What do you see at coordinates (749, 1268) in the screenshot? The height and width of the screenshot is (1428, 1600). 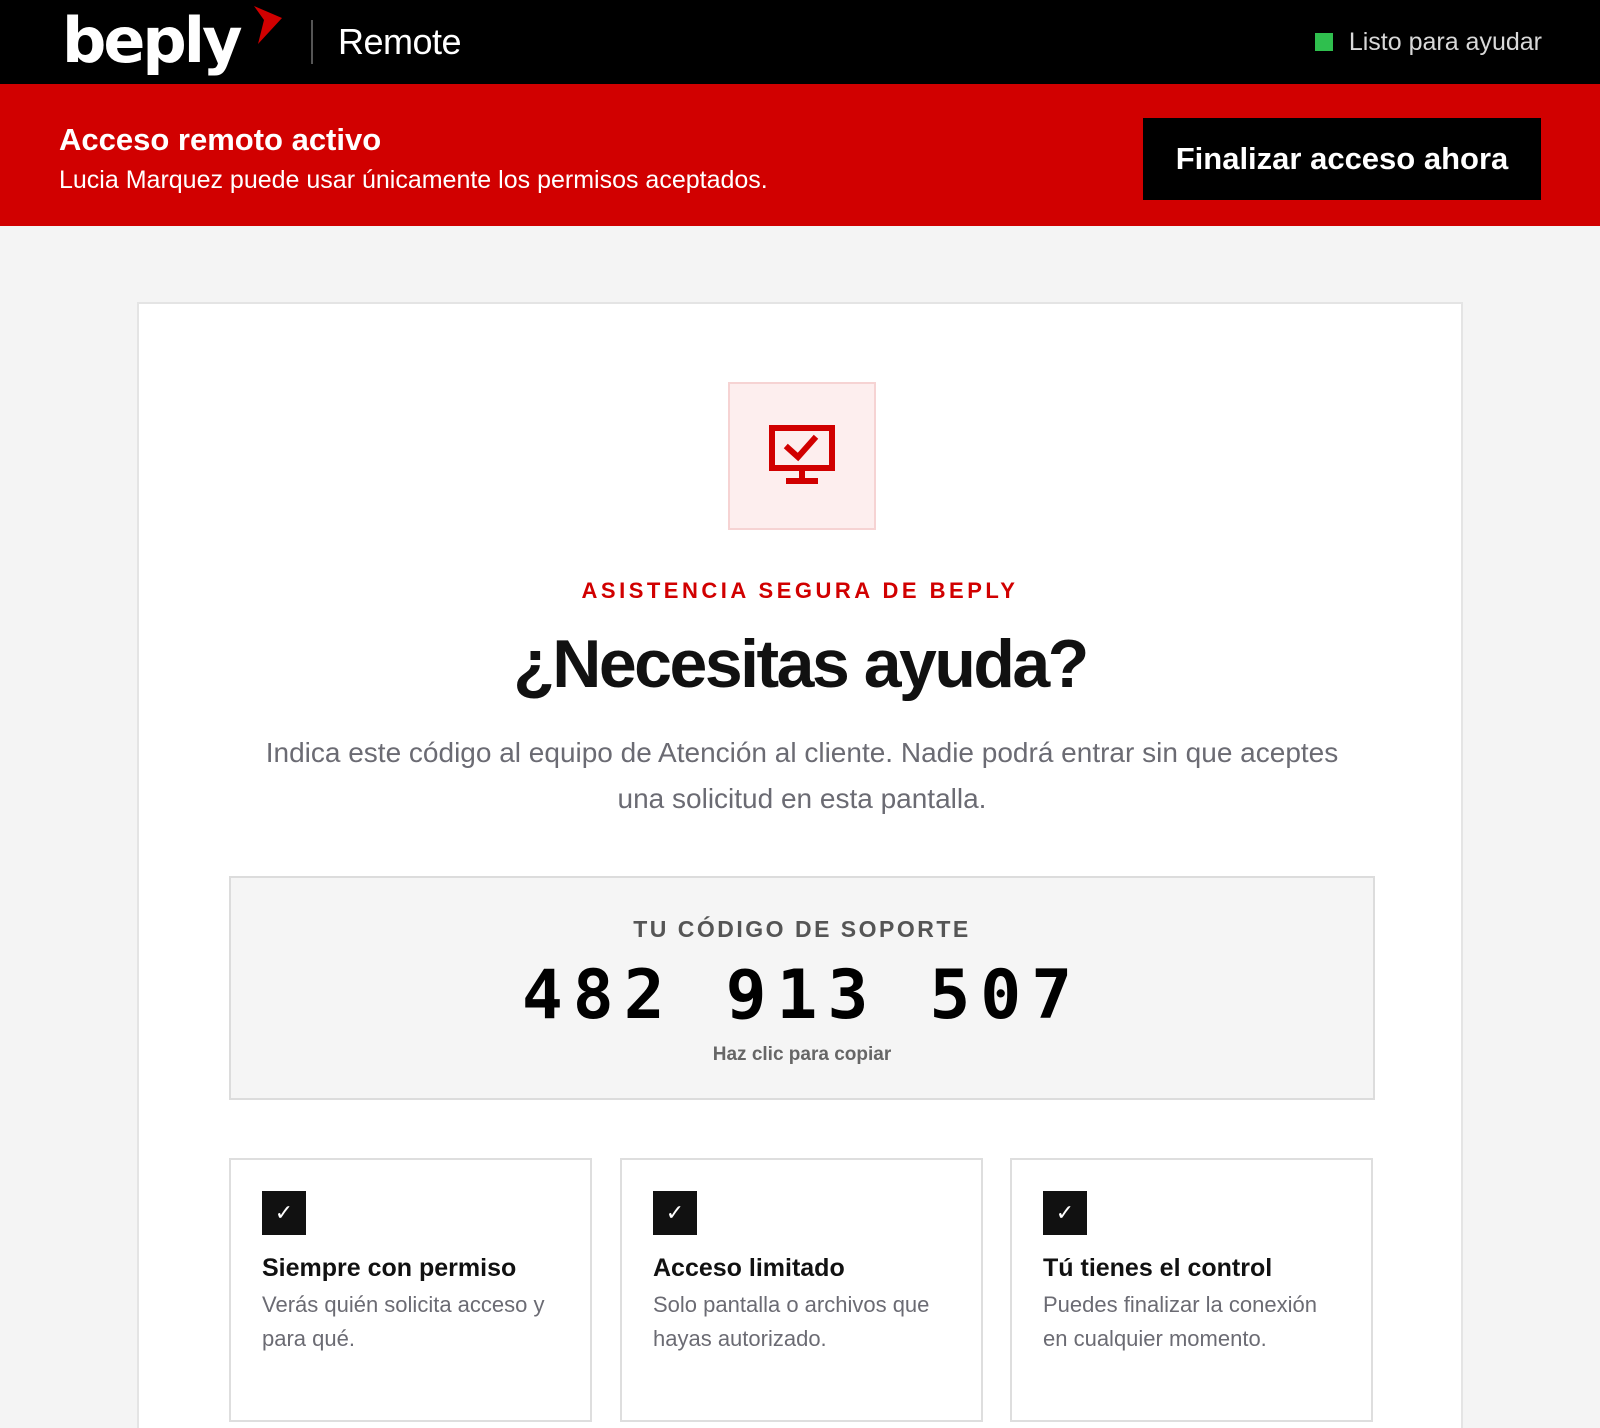 I see `feature-title: Acceso limitado` at bounding box center [749, 1268].